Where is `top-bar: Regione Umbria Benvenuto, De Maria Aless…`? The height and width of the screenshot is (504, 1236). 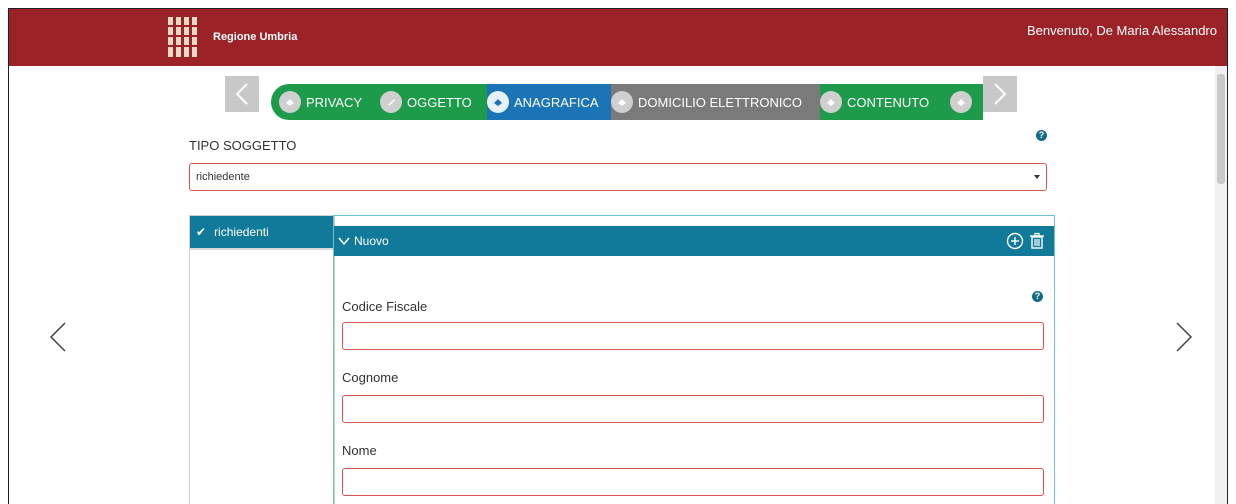 top-bar: Regione Umbria Benvenuto, De Maria Aless… is located at coordinates (618, 37).